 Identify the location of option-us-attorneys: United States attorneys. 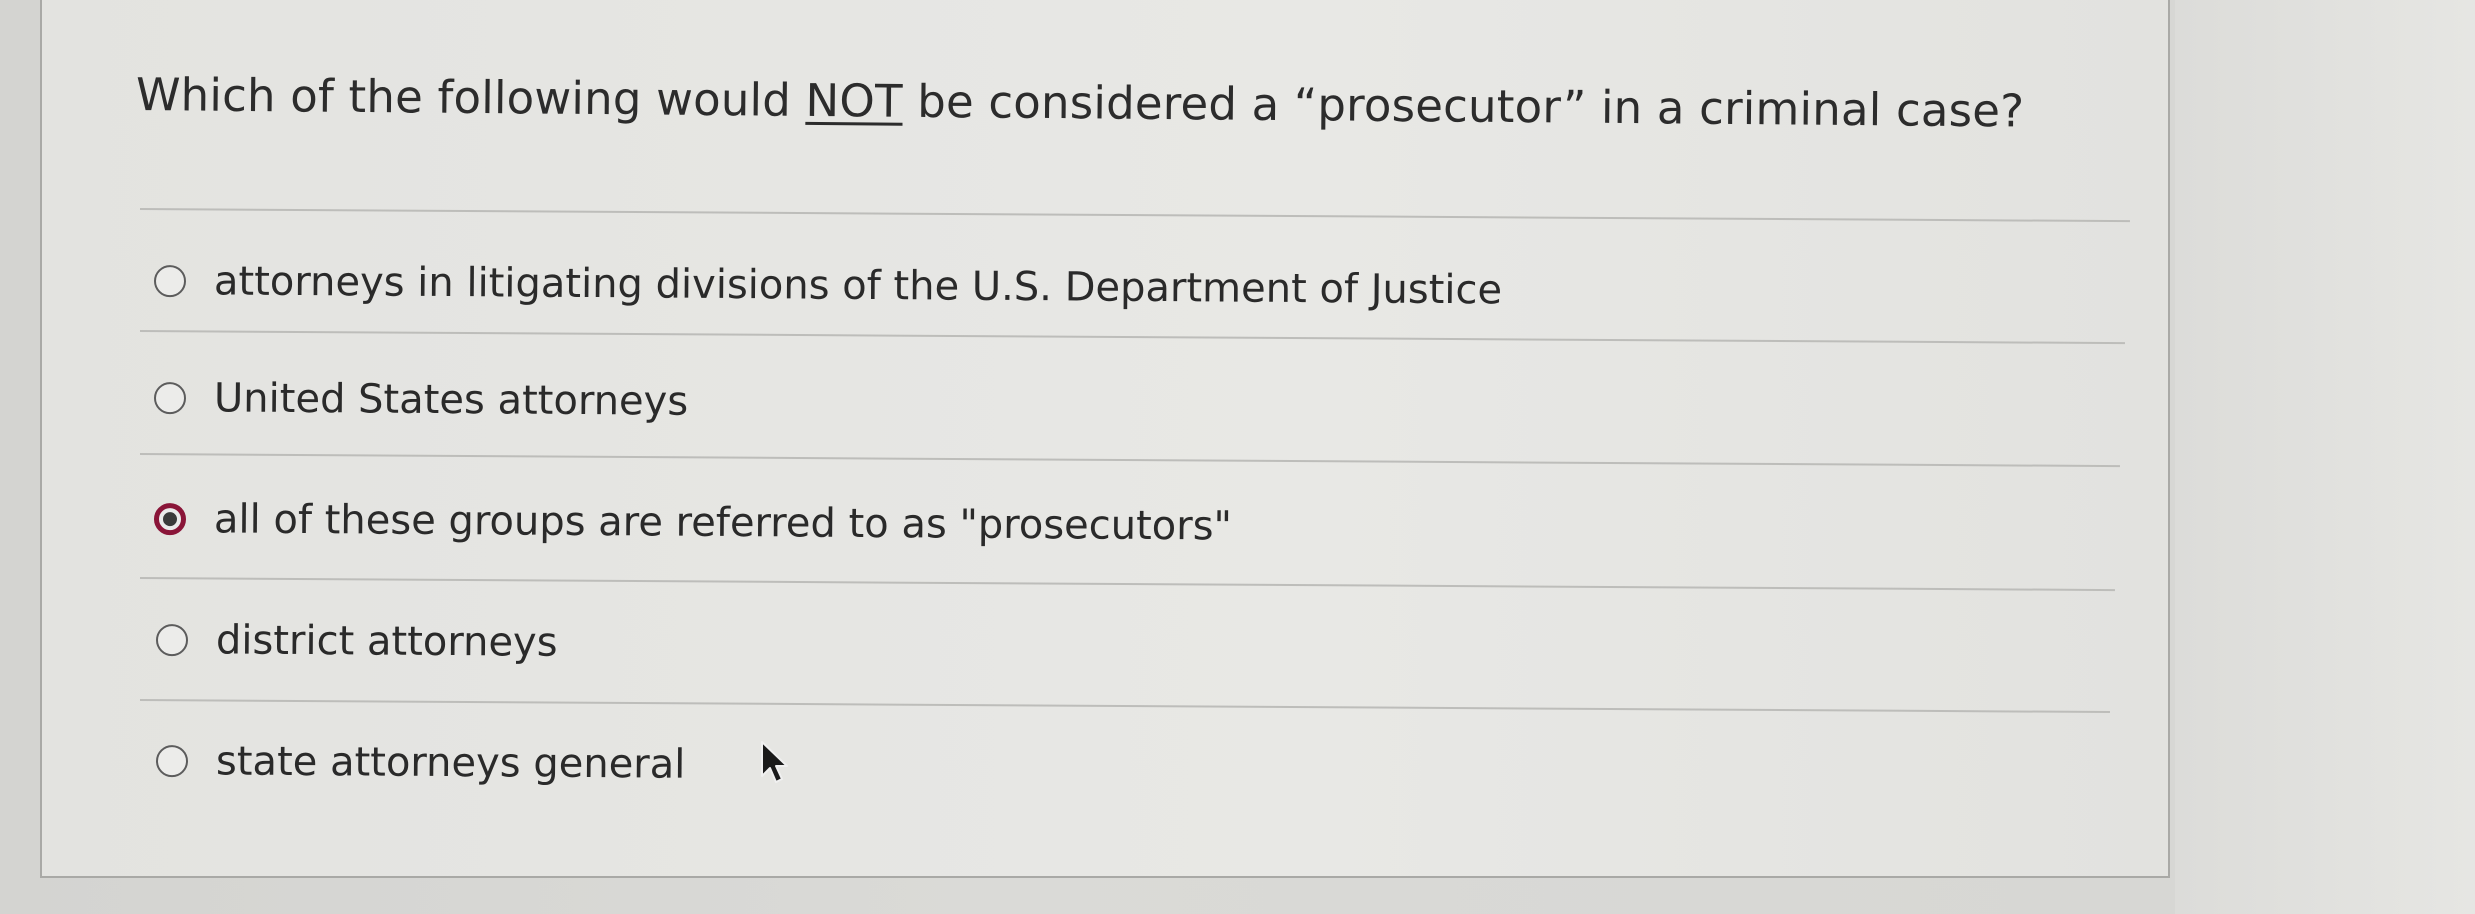
(421, 400).